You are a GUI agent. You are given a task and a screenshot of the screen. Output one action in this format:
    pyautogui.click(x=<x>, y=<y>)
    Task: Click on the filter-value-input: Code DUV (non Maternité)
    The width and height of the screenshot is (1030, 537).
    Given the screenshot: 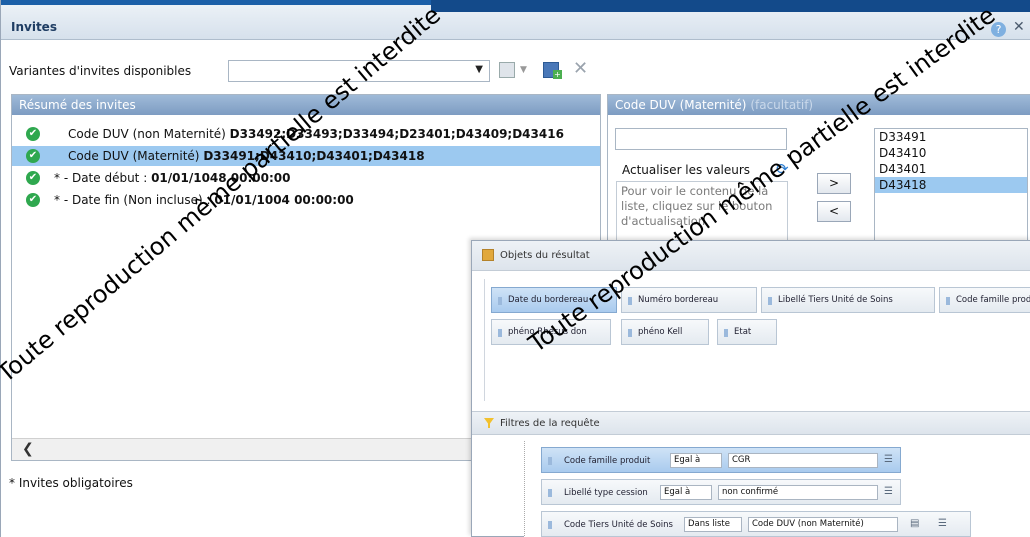 What is the action you would take?
    pyautogui.click(x=823, y=524)
    